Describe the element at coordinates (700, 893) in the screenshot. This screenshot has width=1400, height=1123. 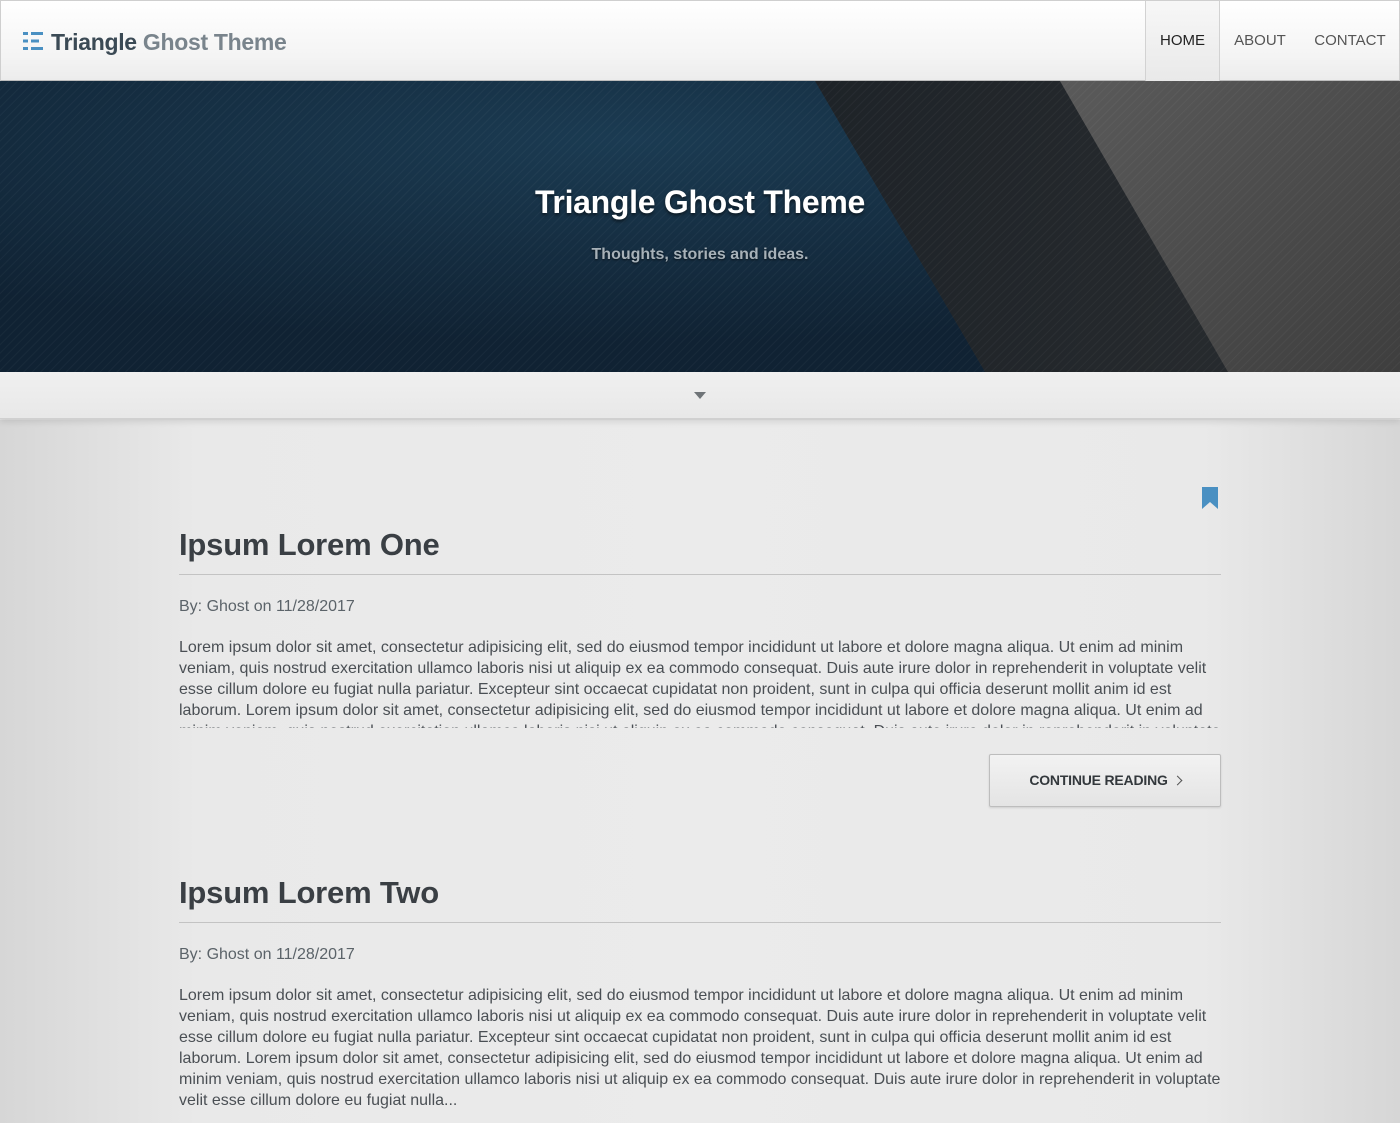
I see `post-title: Ipsum Lorem Two` at that location.